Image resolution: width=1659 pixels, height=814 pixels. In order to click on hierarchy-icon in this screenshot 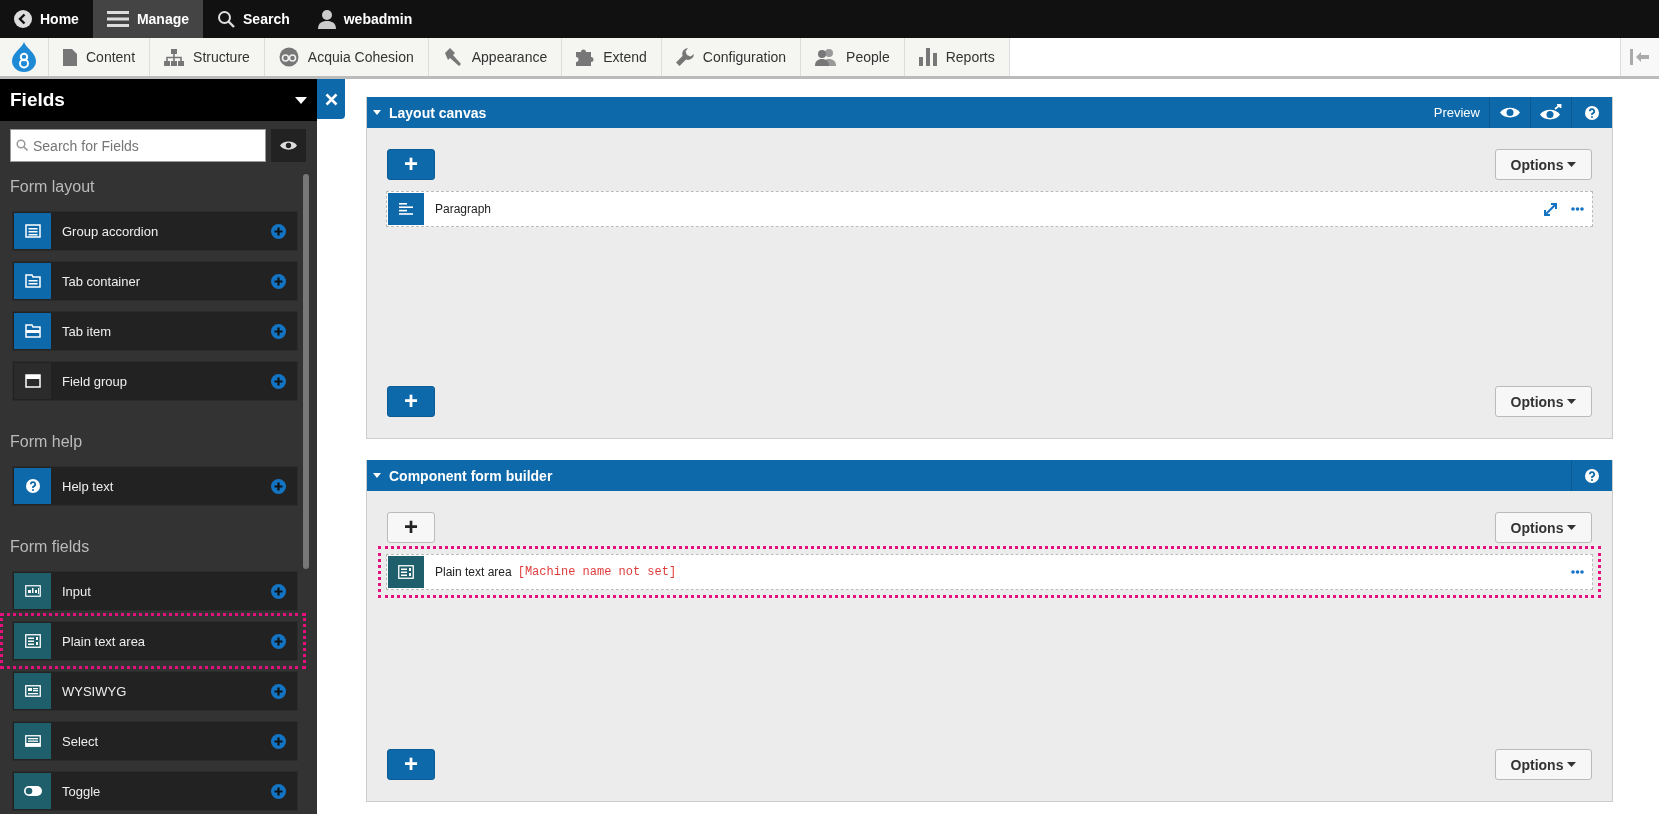, I will do `click(174, 57)`.